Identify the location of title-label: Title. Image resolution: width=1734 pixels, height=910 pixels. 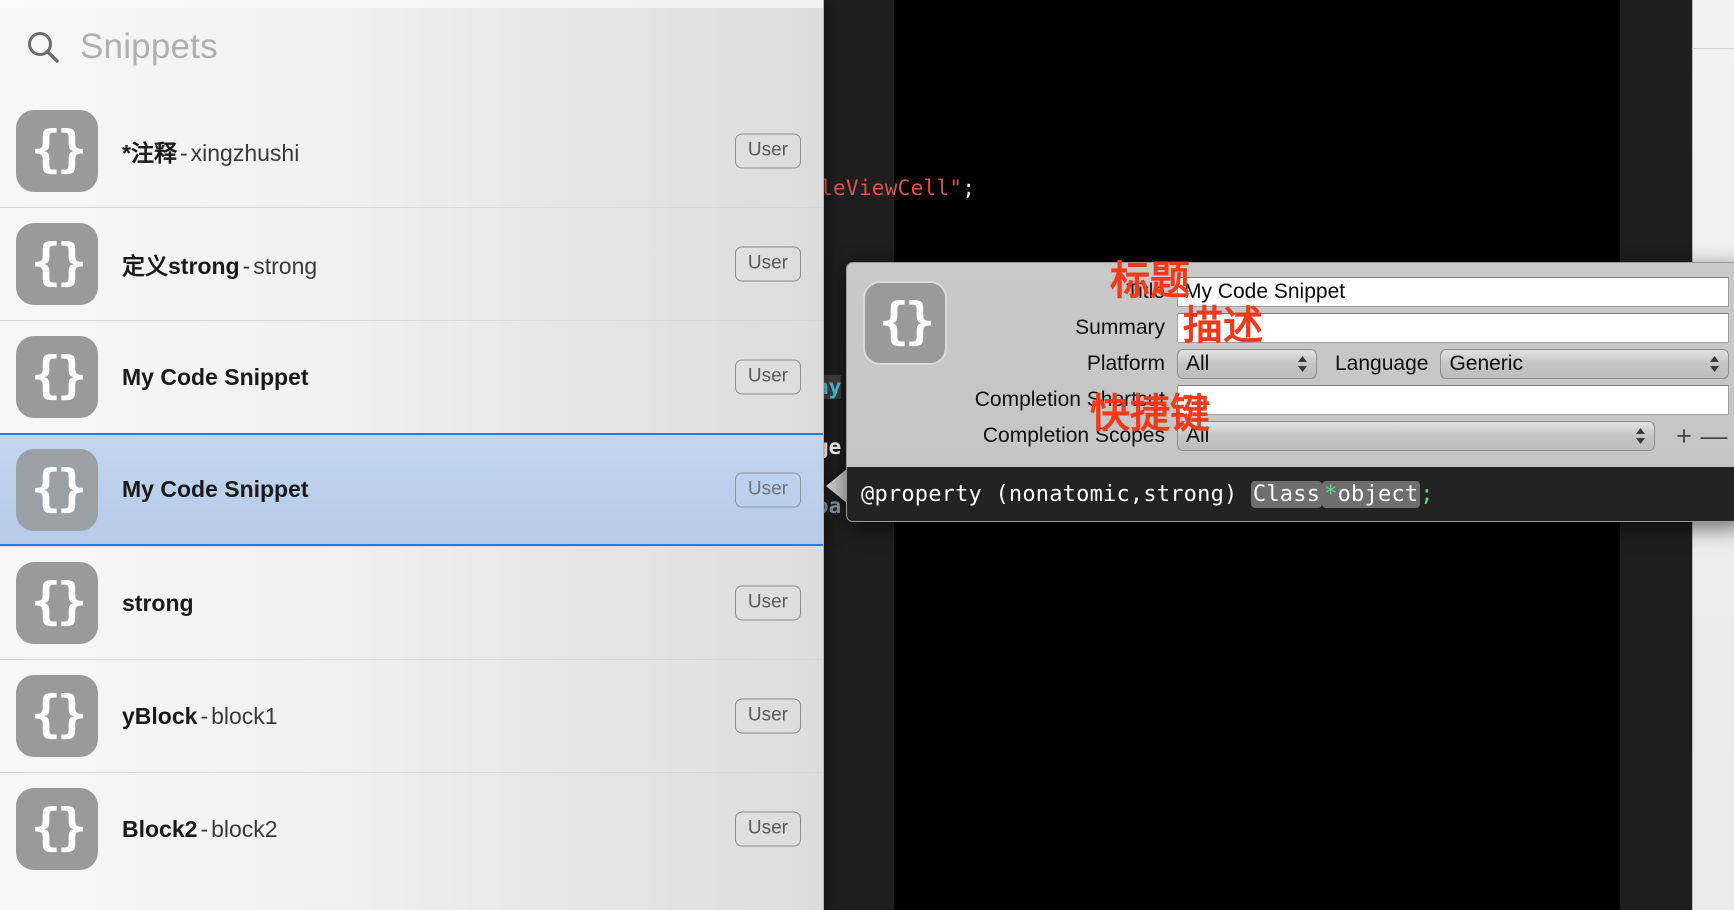
(1145, 291).